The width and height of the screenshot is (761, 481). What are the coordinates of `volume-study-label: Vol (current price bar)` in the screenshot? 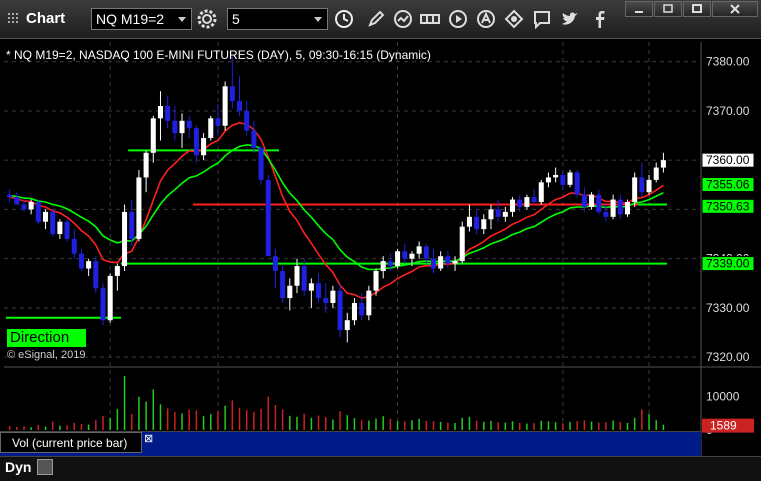 It's located at (71, 442).